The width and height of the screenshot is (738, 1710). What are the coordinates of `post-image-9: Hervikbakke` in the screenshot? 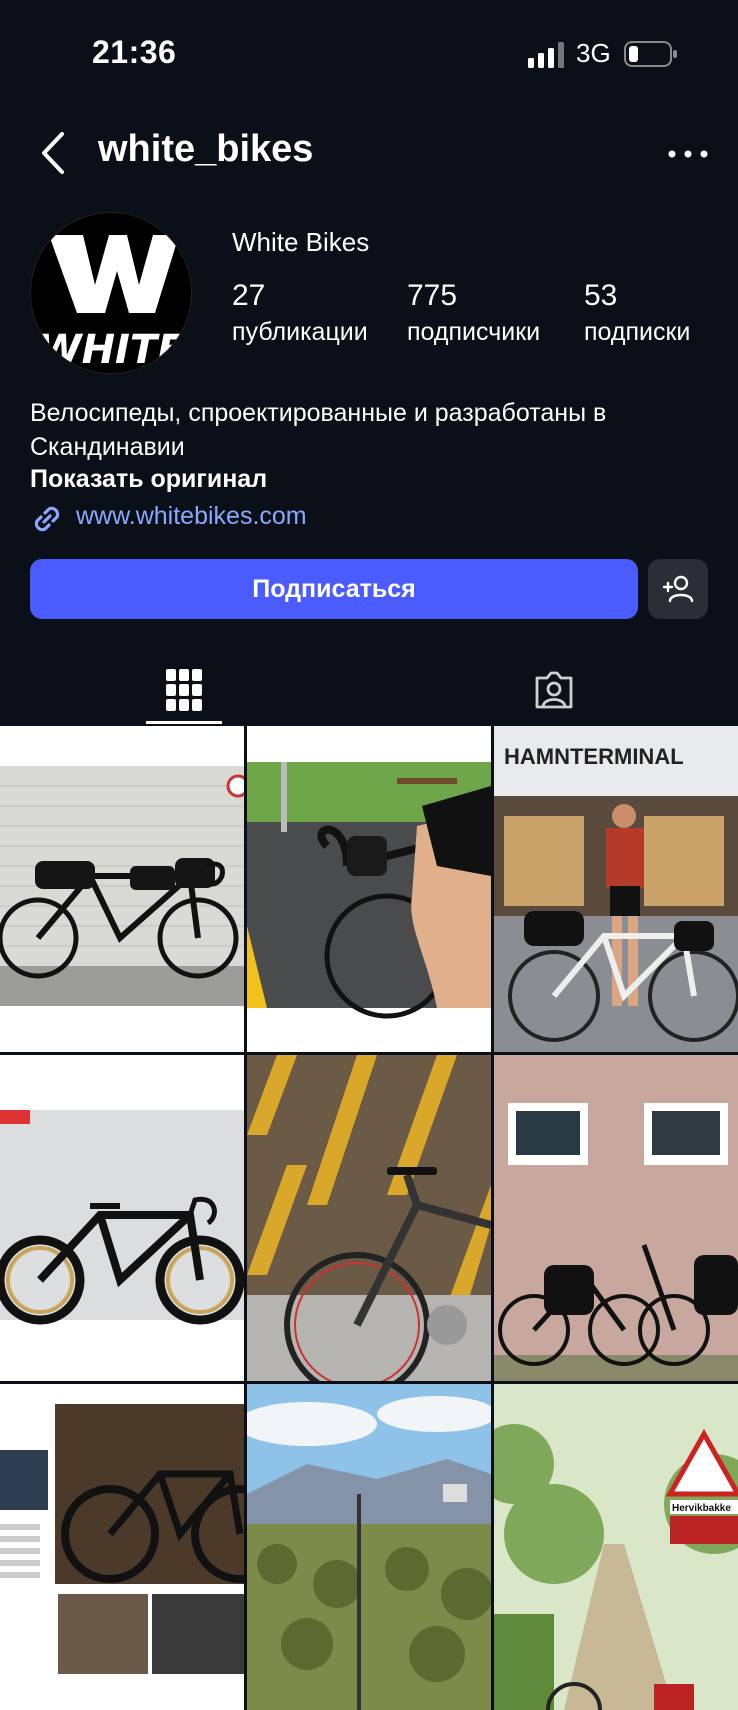 It's located at (616, 1547).